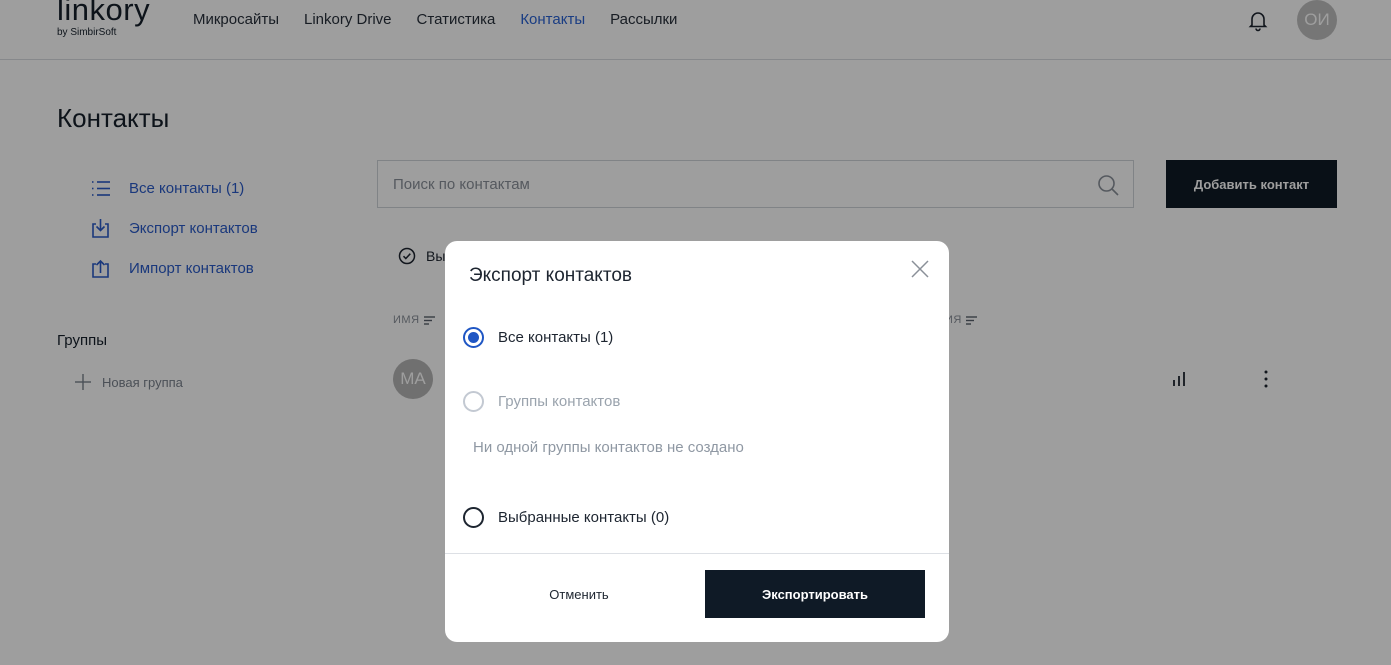 The height and width of the screenshot is (665, 1391). I want to click on option-label: Выбранные контакты (0), so click(584, 517).